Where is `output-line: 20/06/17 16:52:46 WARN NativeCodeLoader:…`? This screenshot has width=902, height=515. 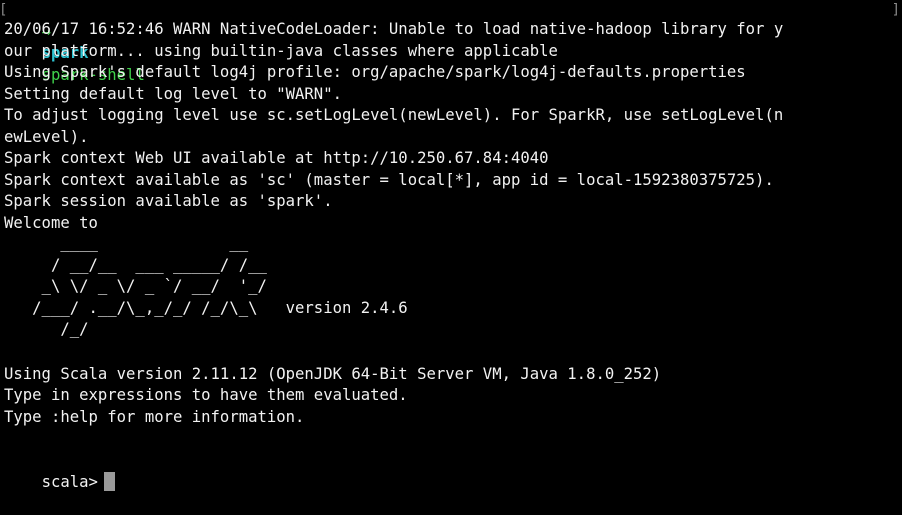
output-line: 20/06/17 16:52:46 WARN NativeCodeLoader:… is located at coordinates (394, 29).